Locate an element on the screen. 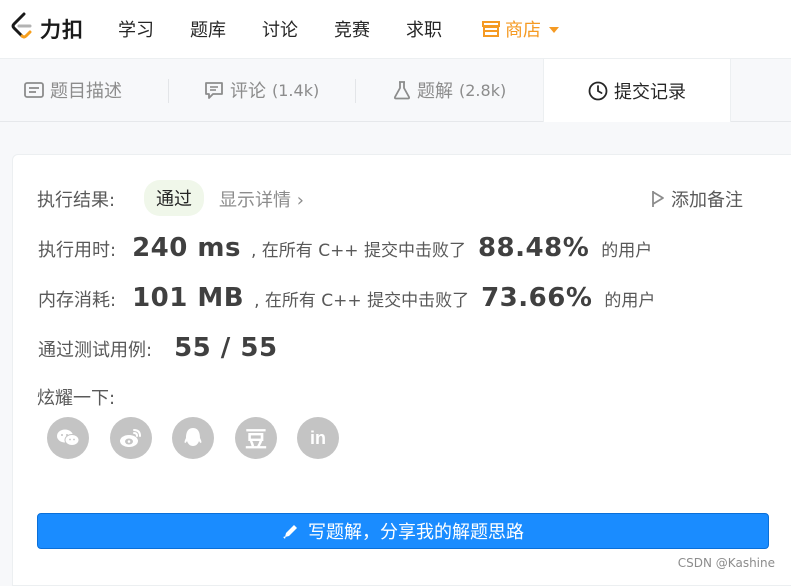  memory-row: 内存消耗: 101 MB , 在所有 C++ 提交中击败了 73.66% 的用户 is located at coordinates (346, 298).